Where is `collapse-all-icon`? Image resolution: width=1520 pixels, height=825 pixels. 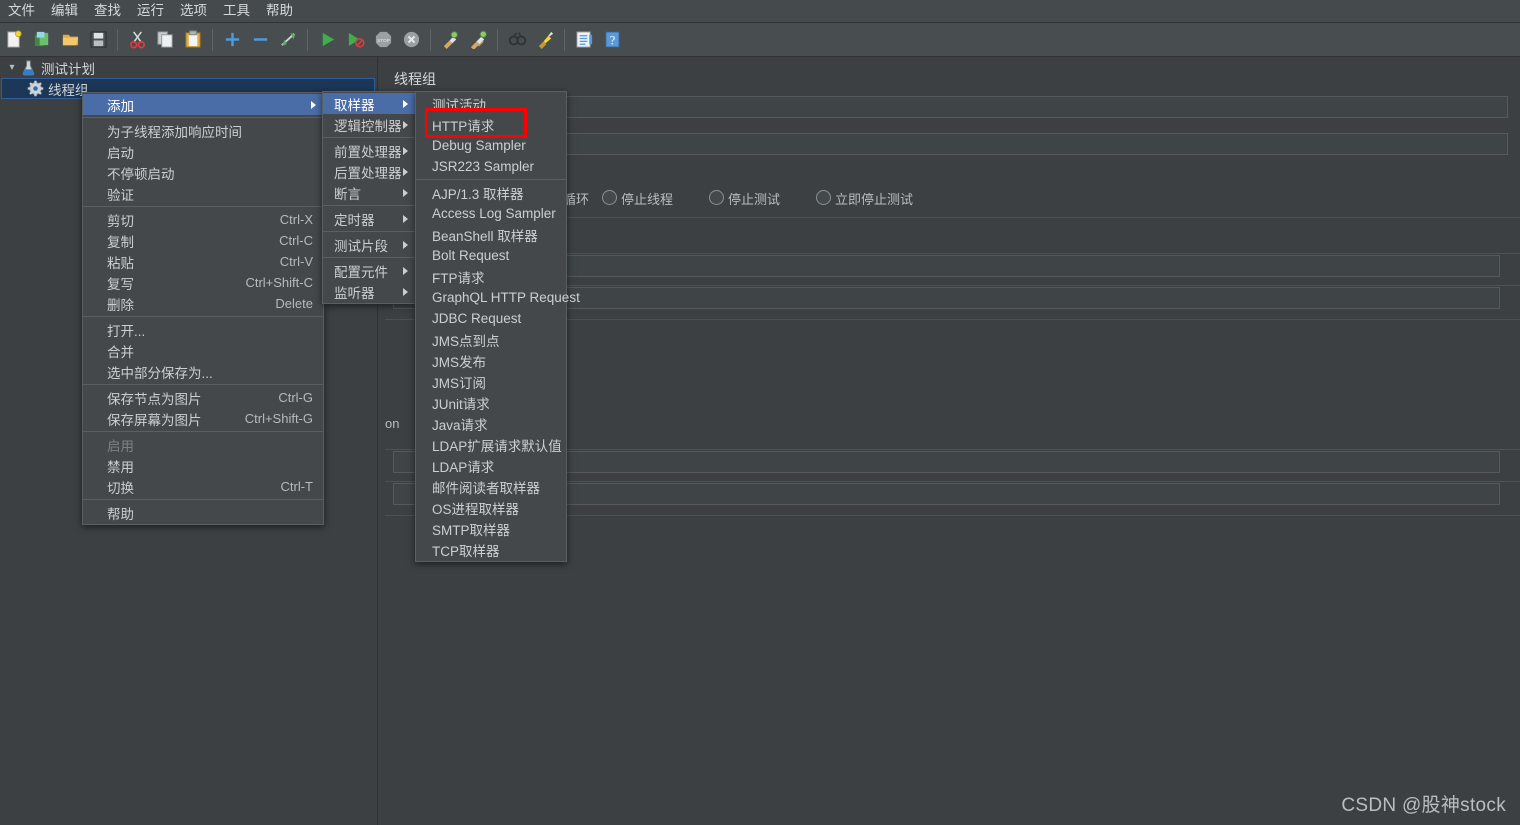 collapse-all-icon is located at coordinates (260, 40).